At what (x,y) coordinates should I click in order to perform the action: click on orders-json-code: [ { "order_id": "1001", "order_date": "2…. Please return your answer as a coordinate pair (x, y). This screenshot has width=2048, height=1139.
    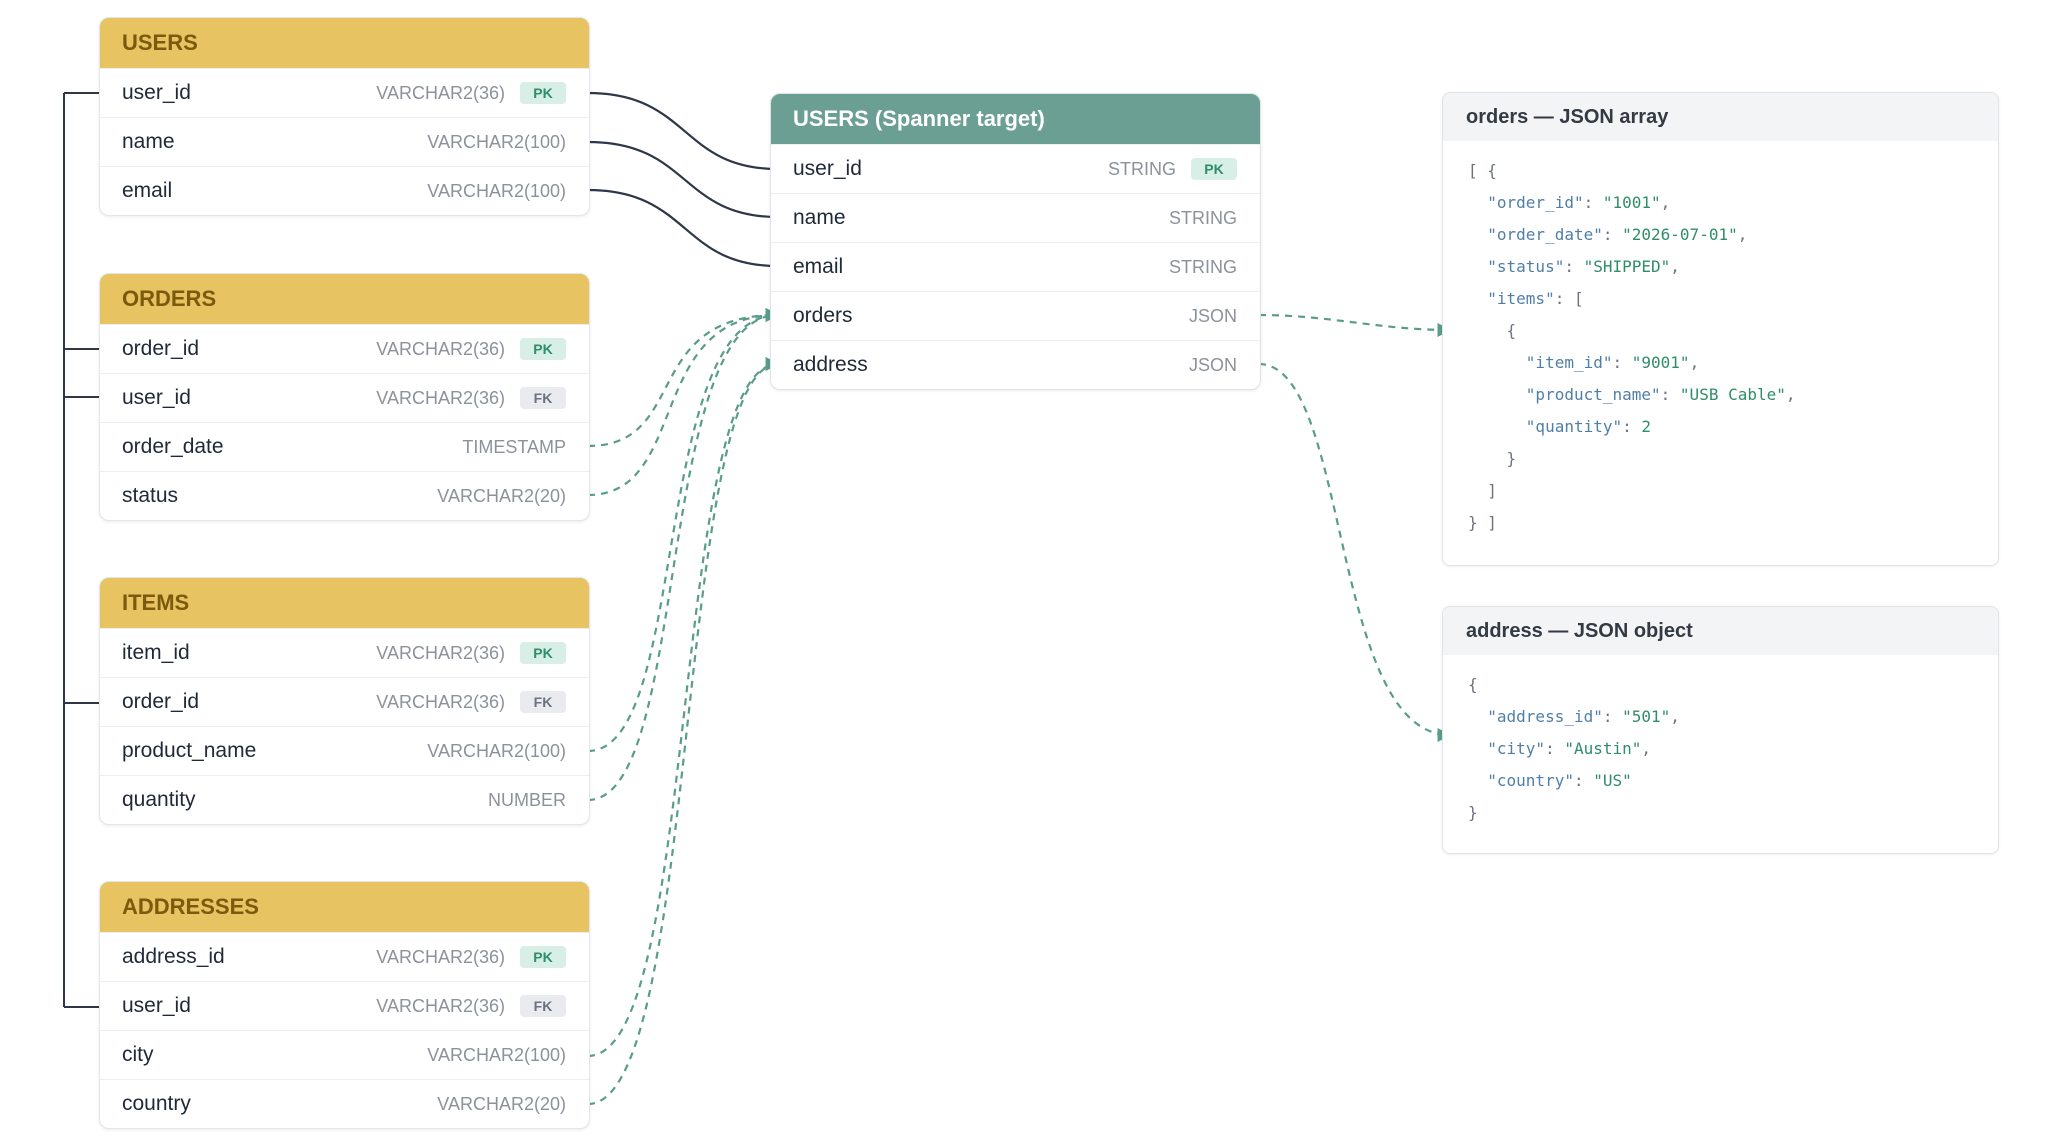
    Looking at the image, I should click on (1632, 346).